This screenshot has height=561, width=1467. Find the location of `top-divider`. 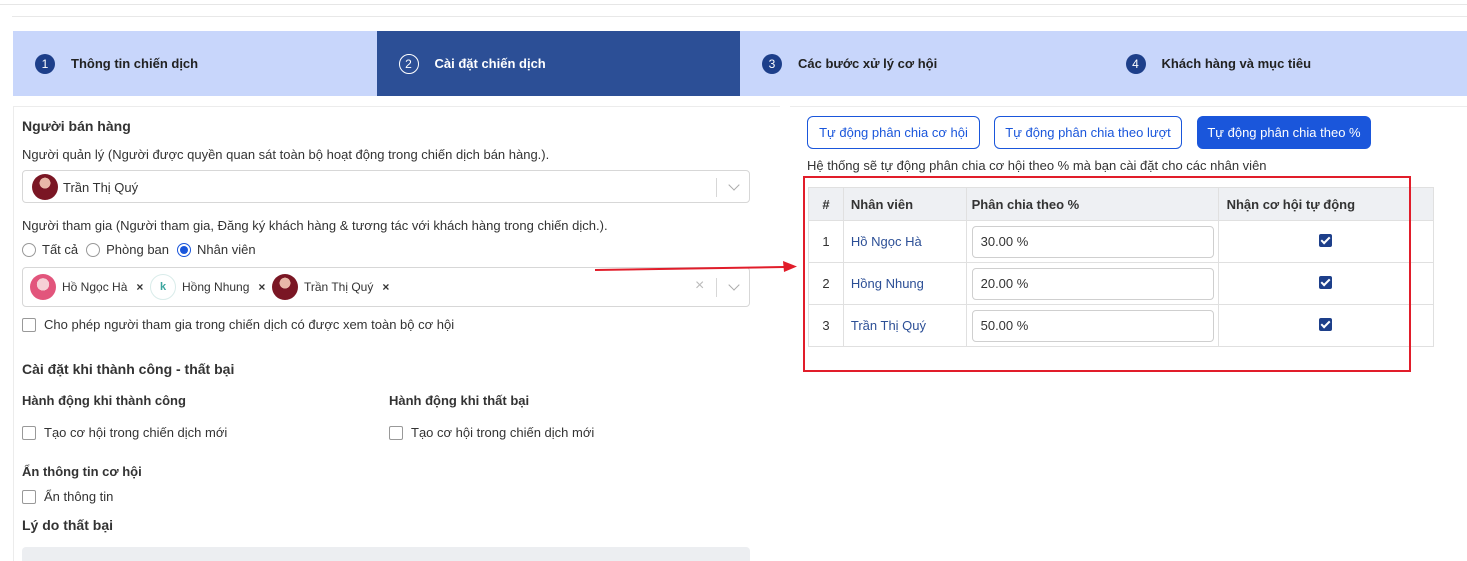

top-divider is located at coordinates (733, 4).